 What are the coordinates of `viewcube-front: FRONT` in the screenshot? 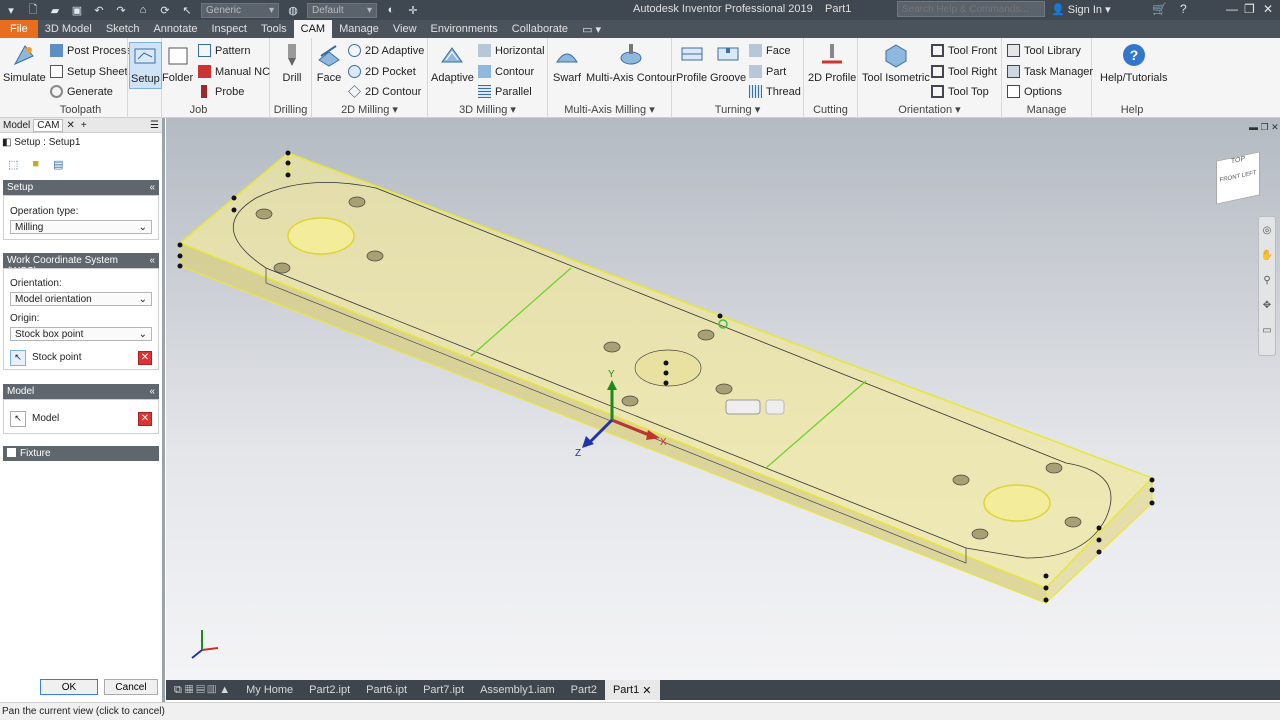 It's located at (1230, 179).